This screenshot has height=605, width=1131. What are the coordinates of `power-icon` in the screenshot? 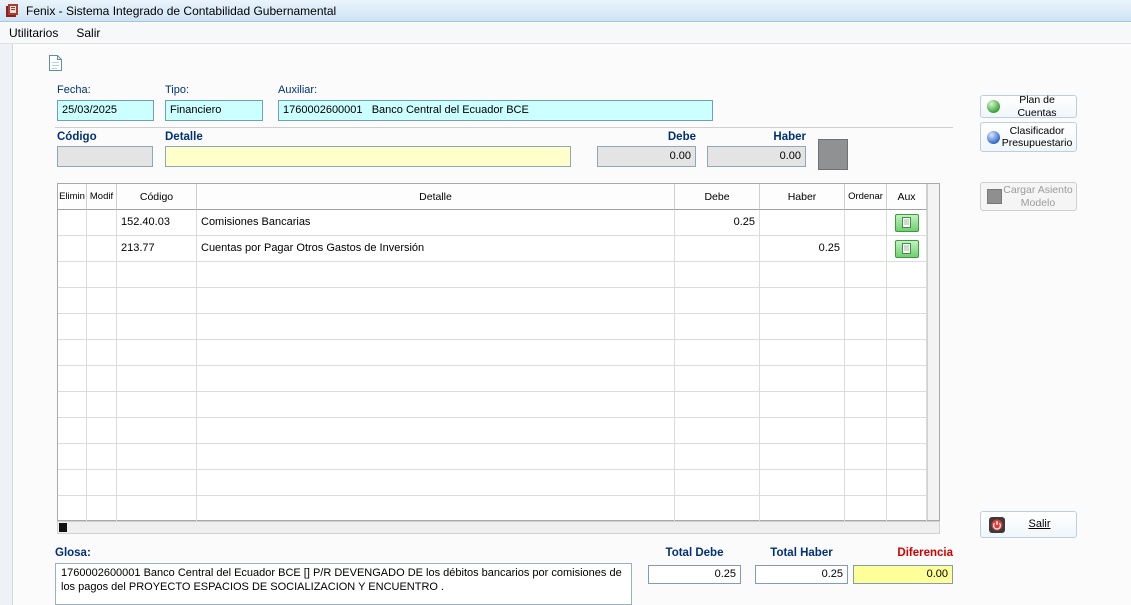 It's located at (997, 524).